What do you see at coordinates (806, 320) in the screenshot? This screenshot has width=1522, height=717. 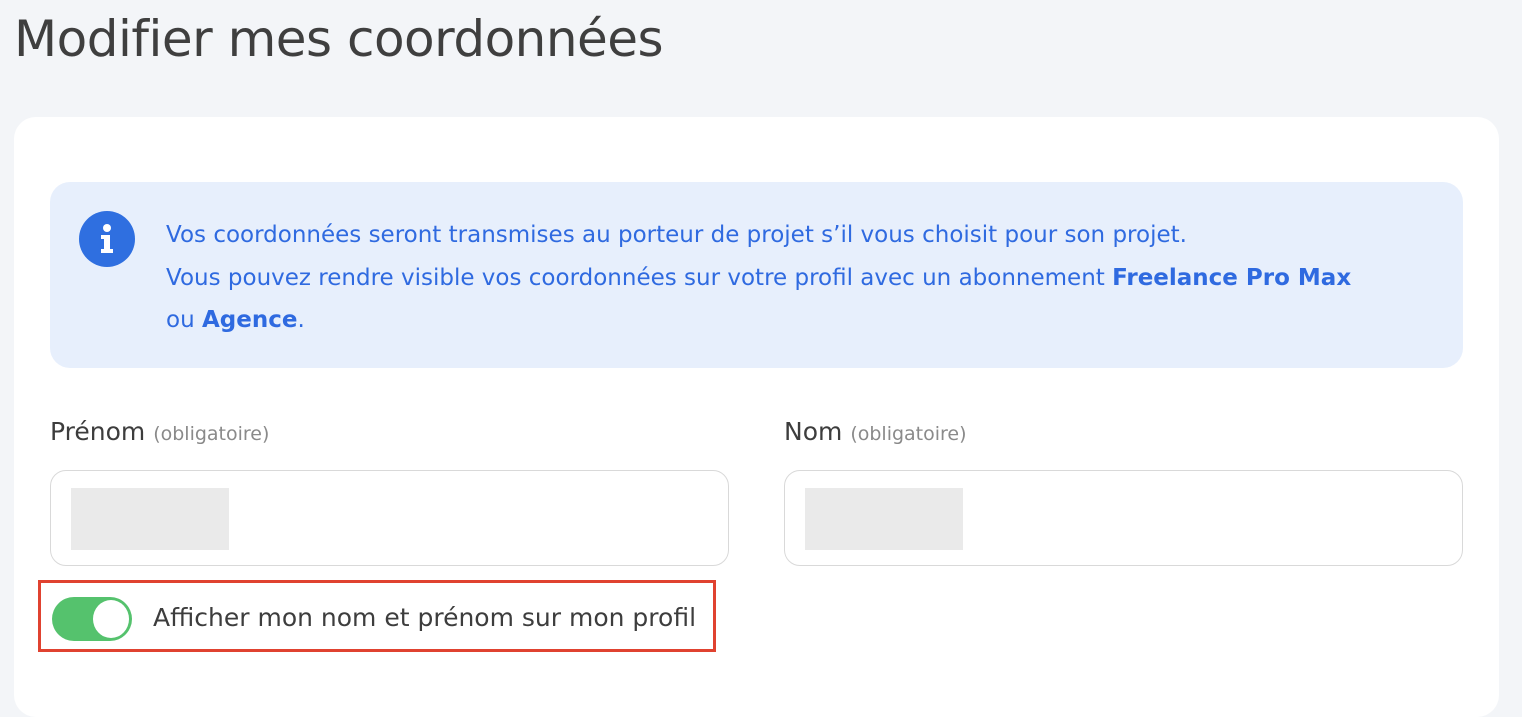 I see `info-line-3: ou Agence.` at bounding box center [806, 320].